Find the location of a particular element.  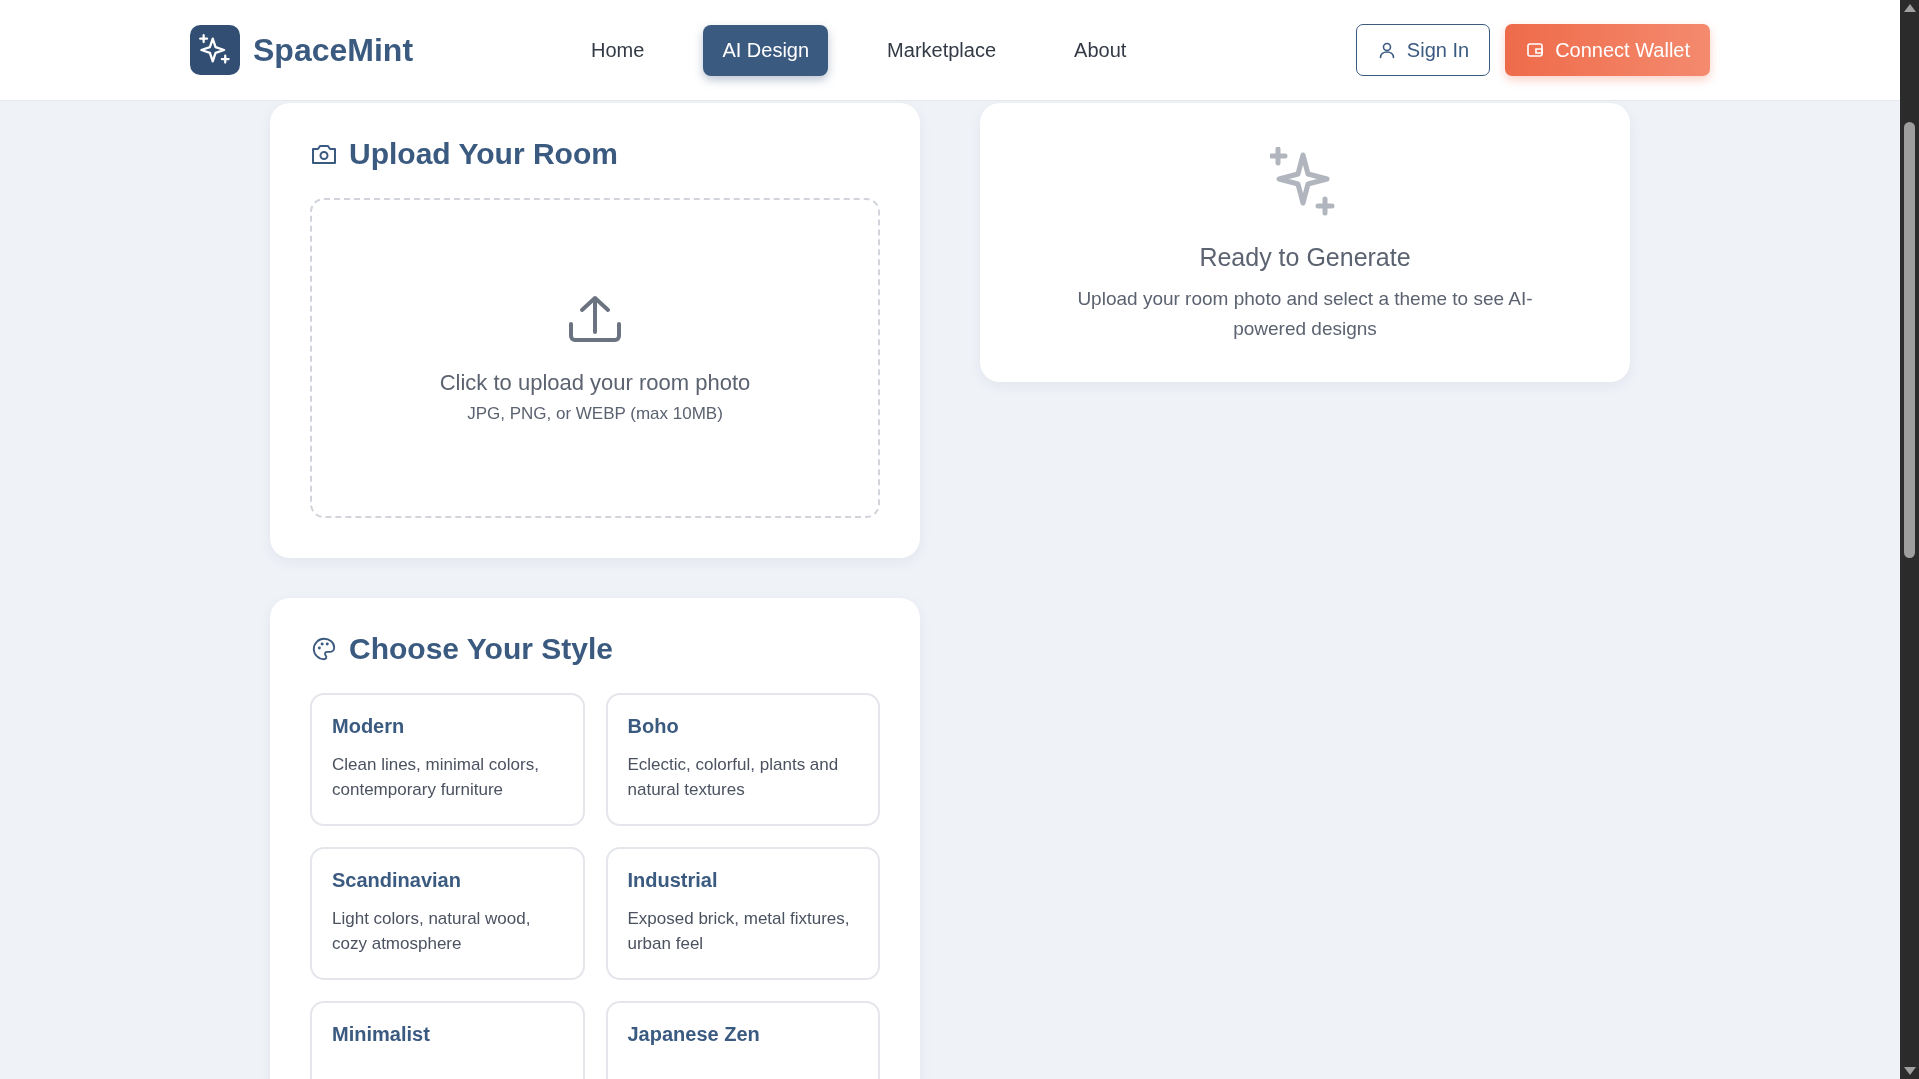

result-message: Upload your room photo and select a theme to see AI-powered designs is located at coordinates (1305, 314).